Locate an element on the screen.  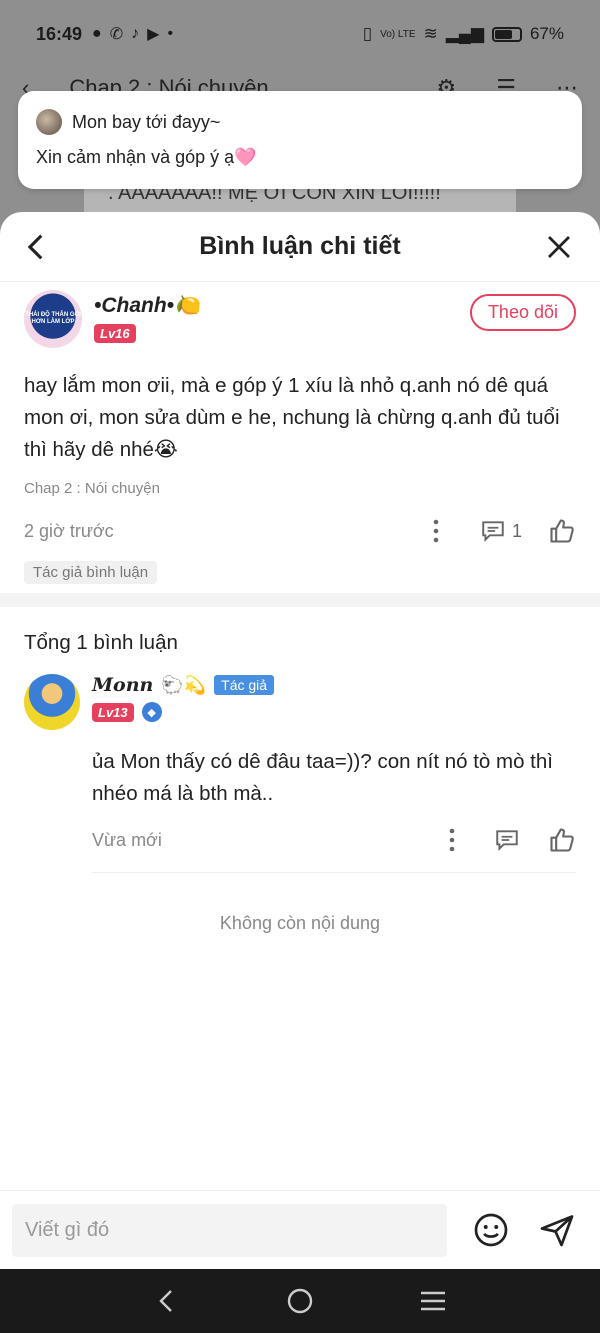
close-icon is located at coordinates (559, 247).